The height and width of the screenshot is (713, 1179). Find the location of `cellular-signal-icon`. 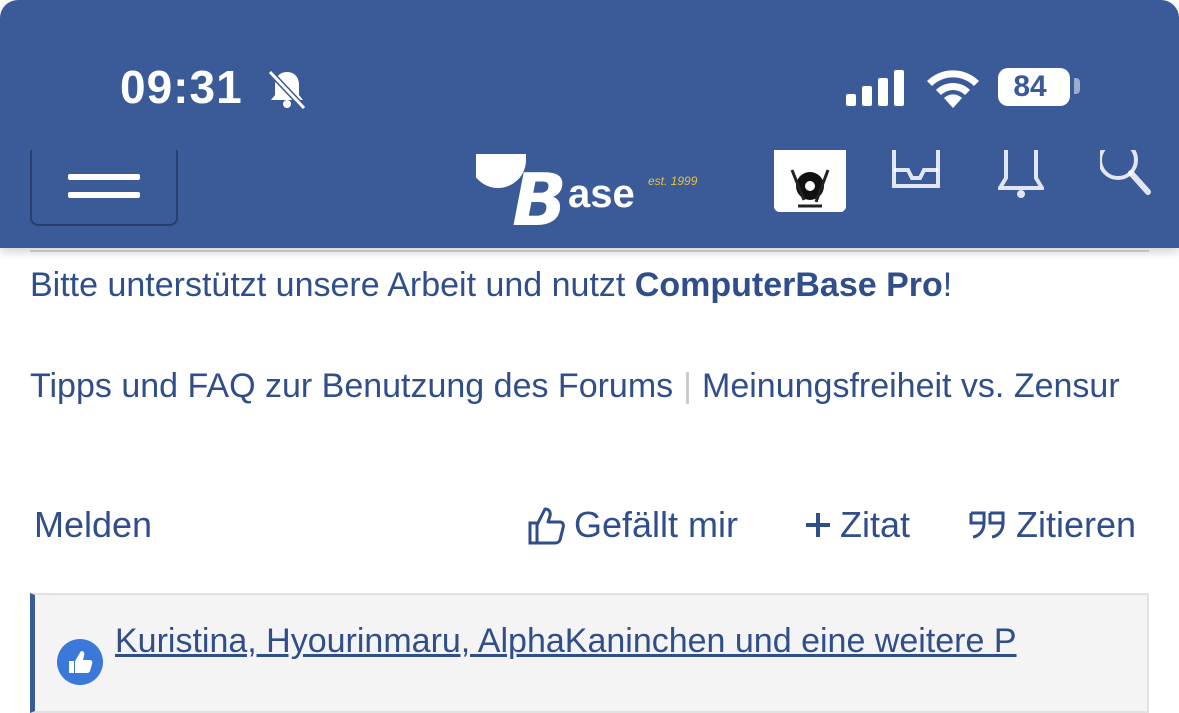

cellular-signal-icon is located at coordinates (875, 88).